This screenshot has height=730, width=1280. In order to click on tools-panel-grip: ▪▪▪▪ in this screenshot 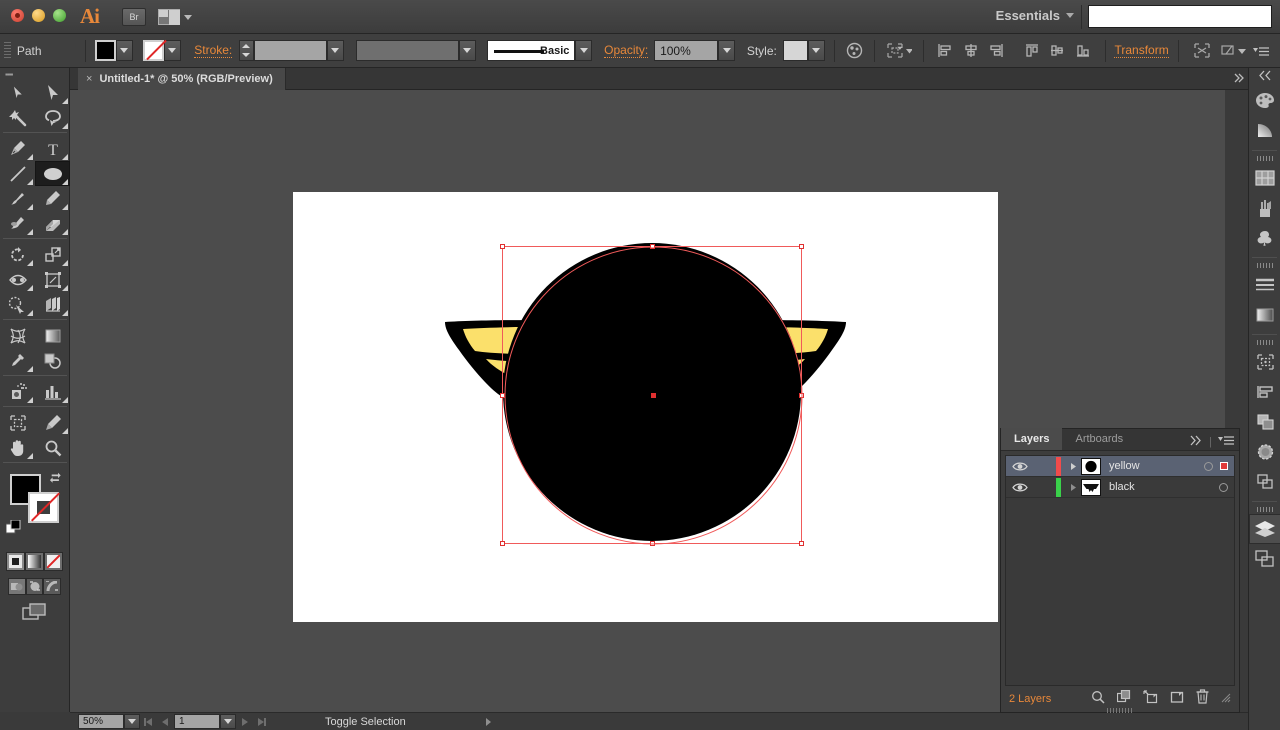, I will do `click(34, 74)`.